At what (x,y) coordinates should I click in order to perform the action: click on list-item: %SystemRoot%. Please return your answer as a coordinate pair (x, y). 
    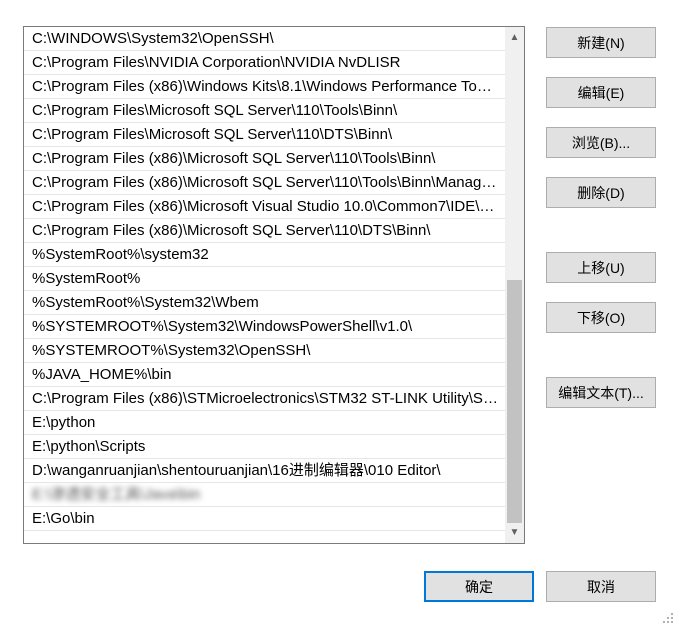
    Looking at the image, I should click on (264, 279).